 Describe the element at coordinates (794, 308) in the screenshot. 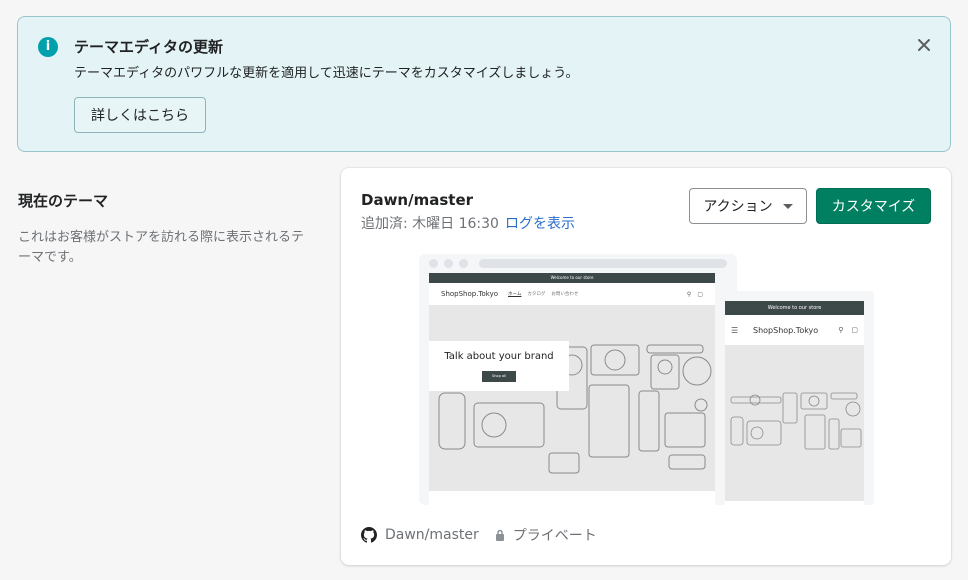

I see `mobile-announcement-bar: Welcome to our store` at that location.